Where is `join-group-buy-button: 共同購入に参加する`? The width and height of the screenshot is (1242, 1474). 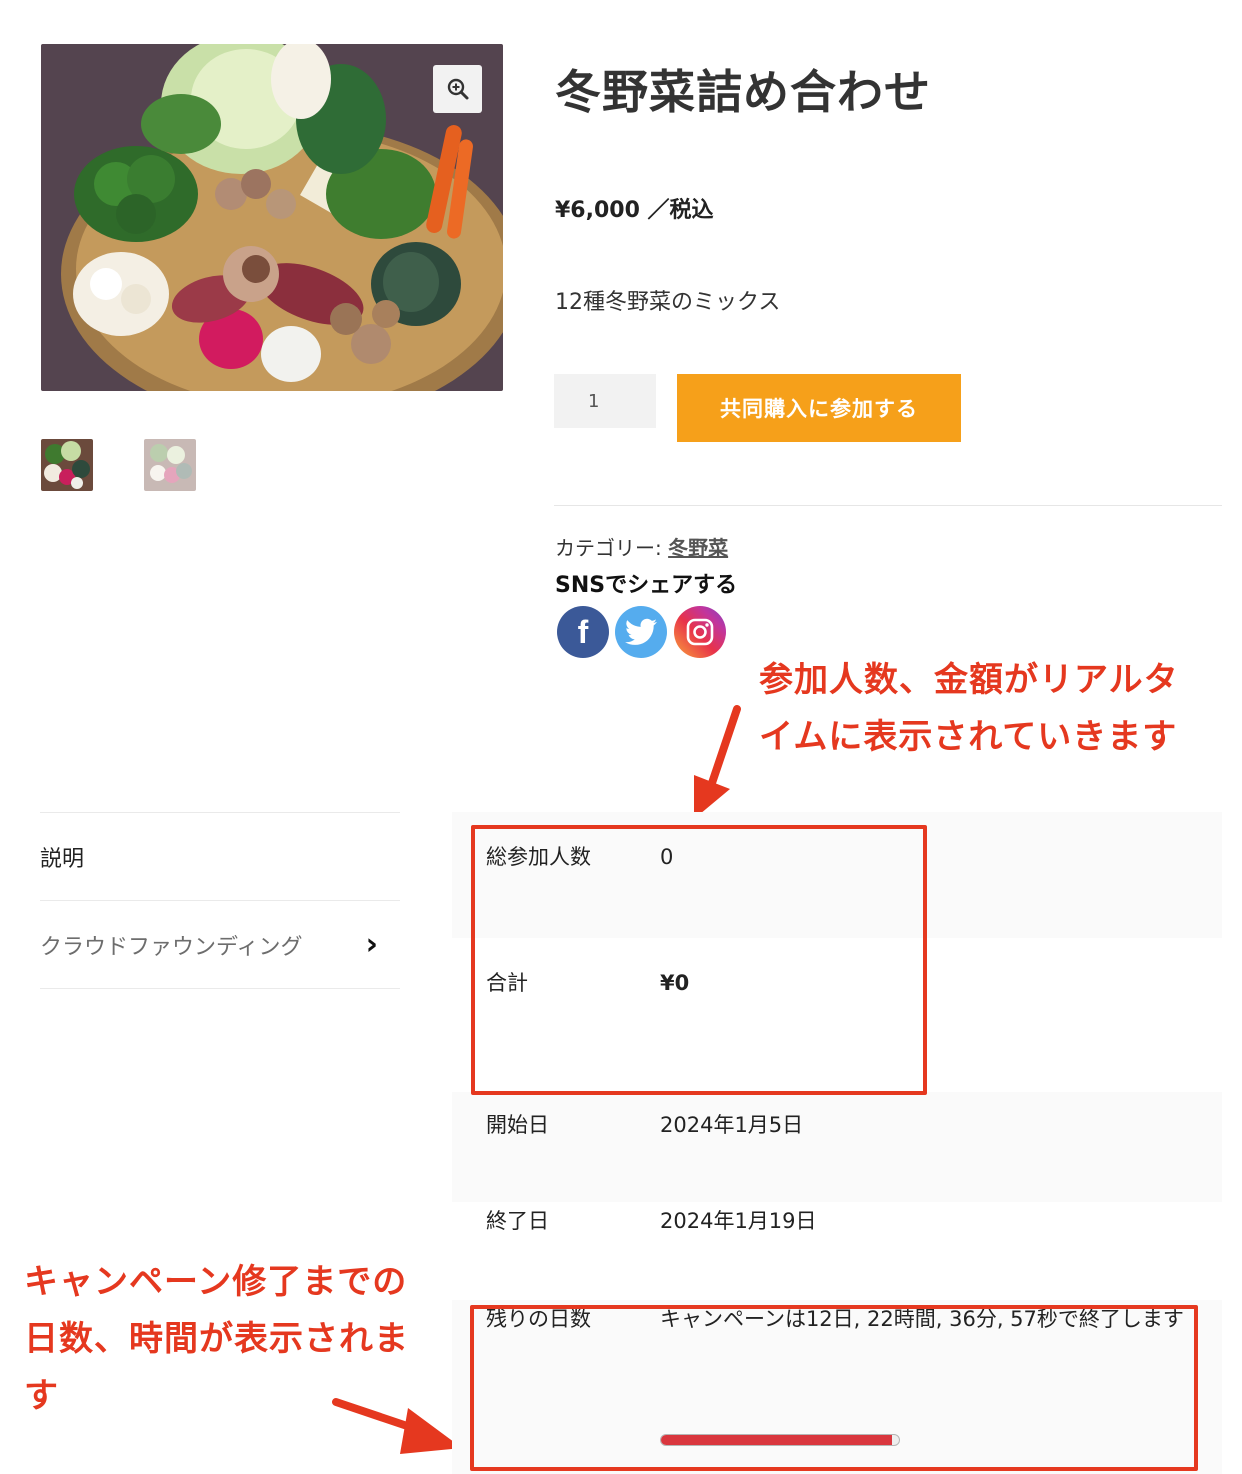 join-group-buy-button: 共同購入に参加する is located at coordinates (819, 408).